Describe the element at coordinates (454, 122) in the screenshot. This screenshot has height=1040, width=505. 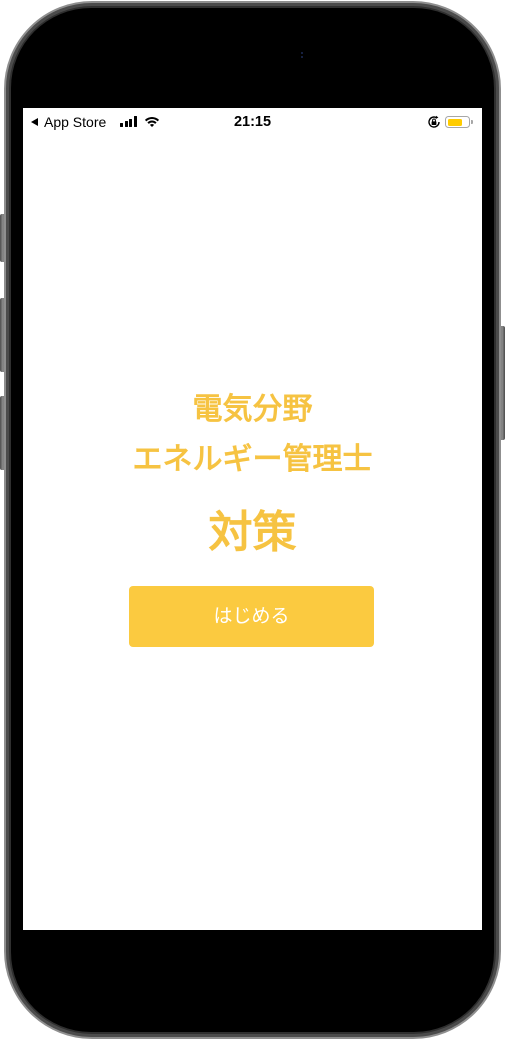
I see `battery-fill` at that location.